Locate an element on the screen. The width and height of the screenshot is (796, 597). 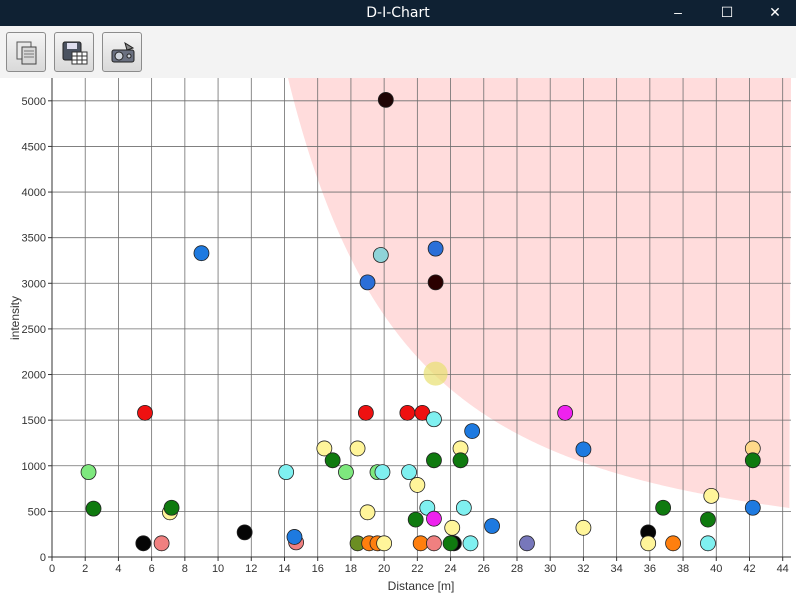
copy-documents-icon is located at coordinates (26, 53).